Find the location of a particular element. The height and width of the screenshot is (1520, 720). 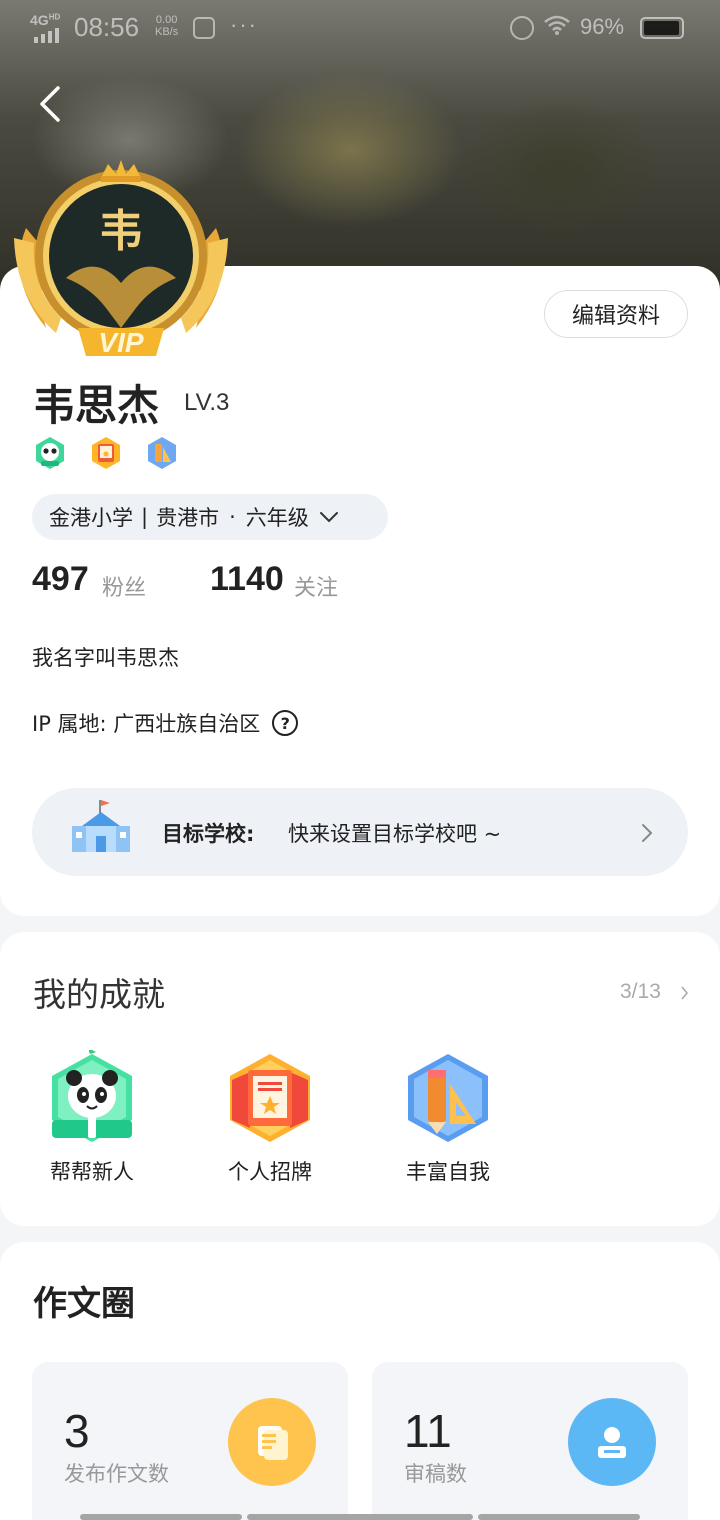

school-building-icon is located at coordinates (101, 826).